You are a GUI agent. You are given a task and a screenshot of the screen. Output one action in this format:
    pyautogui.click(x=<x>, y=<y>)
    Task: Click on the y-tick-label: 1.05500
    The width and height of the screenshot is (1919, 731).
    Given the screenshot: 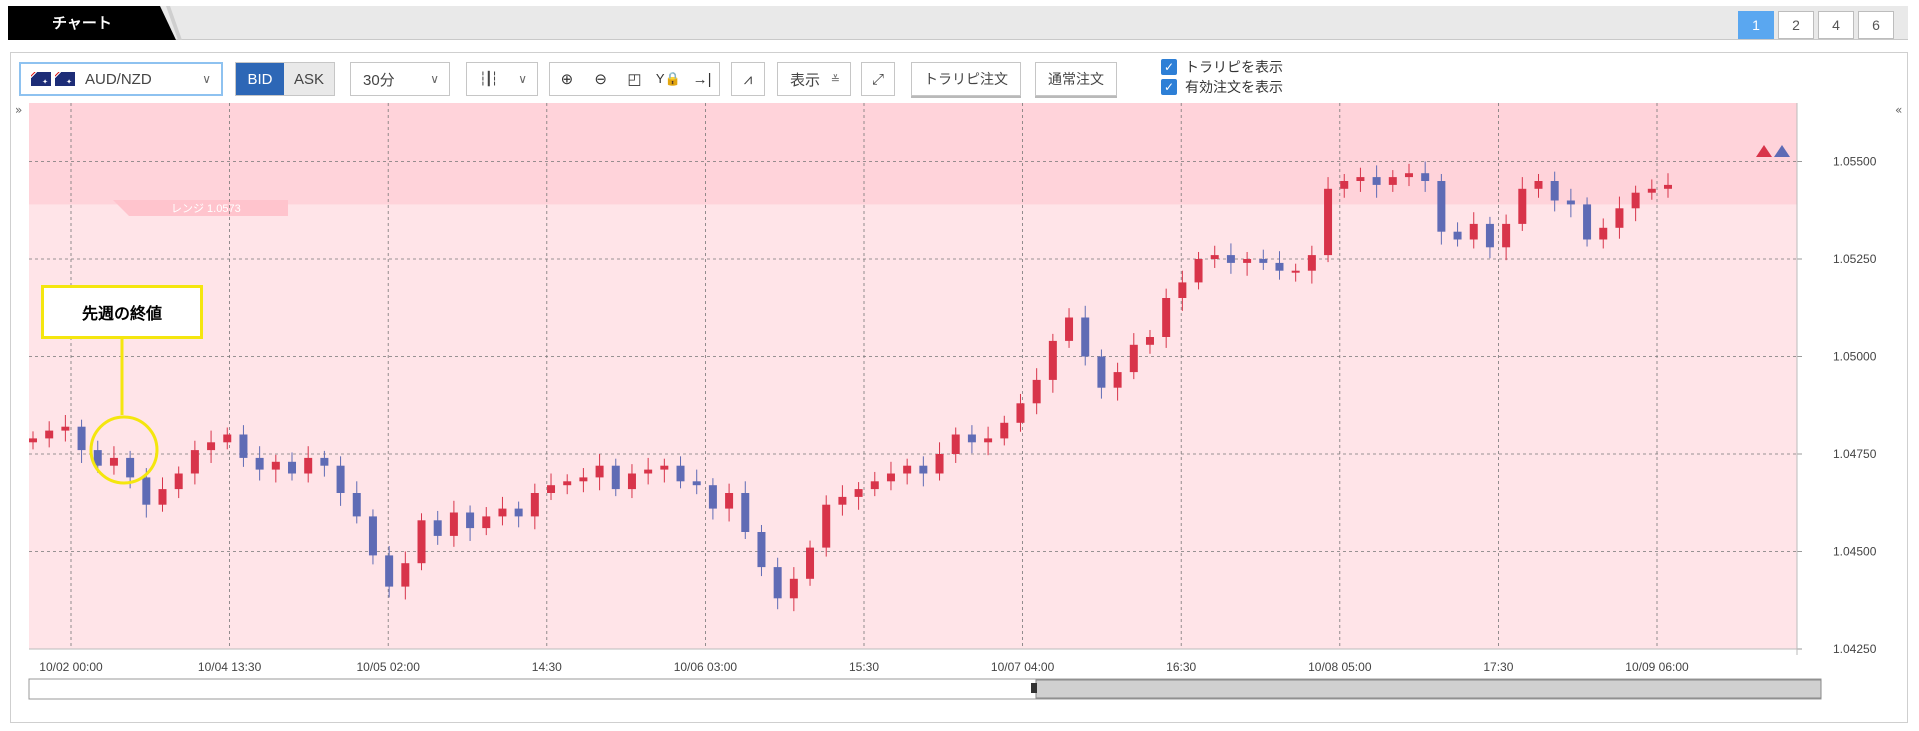 What is the action you would take?
    pyautogui.click(x=1855, y=162)
    